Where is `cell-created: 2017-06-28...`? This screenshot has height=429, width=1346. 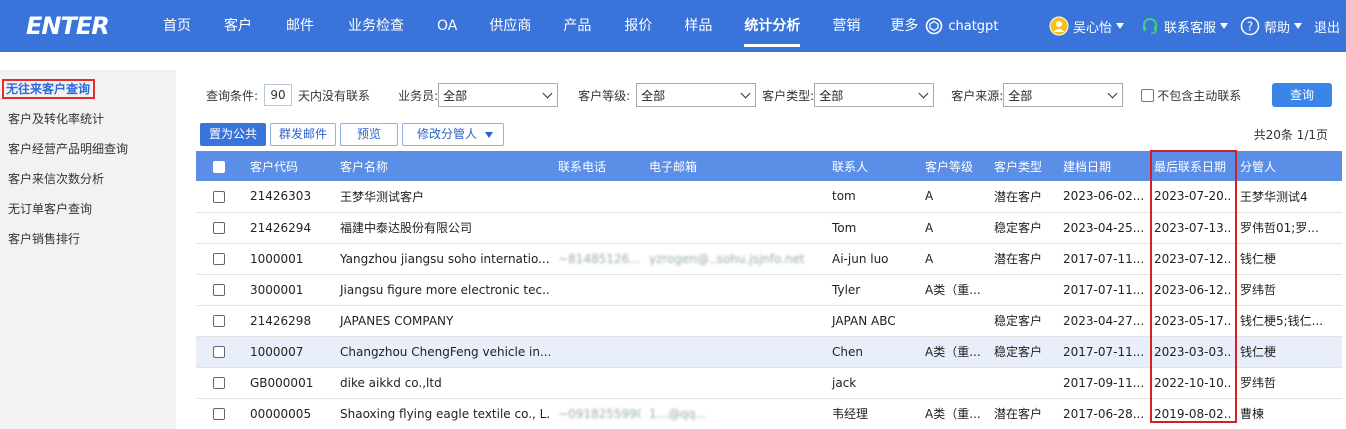 cell-created: 2017-06-28... is located at coordinates (1100, 413).